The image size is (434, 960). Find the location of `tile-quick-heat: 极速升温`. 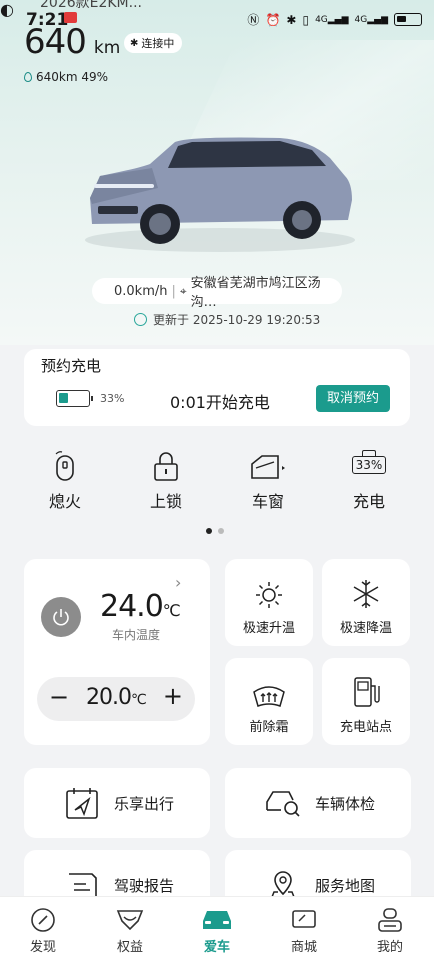

tile-quick-heat: 极速升温 is located at coordinates (269, 602).